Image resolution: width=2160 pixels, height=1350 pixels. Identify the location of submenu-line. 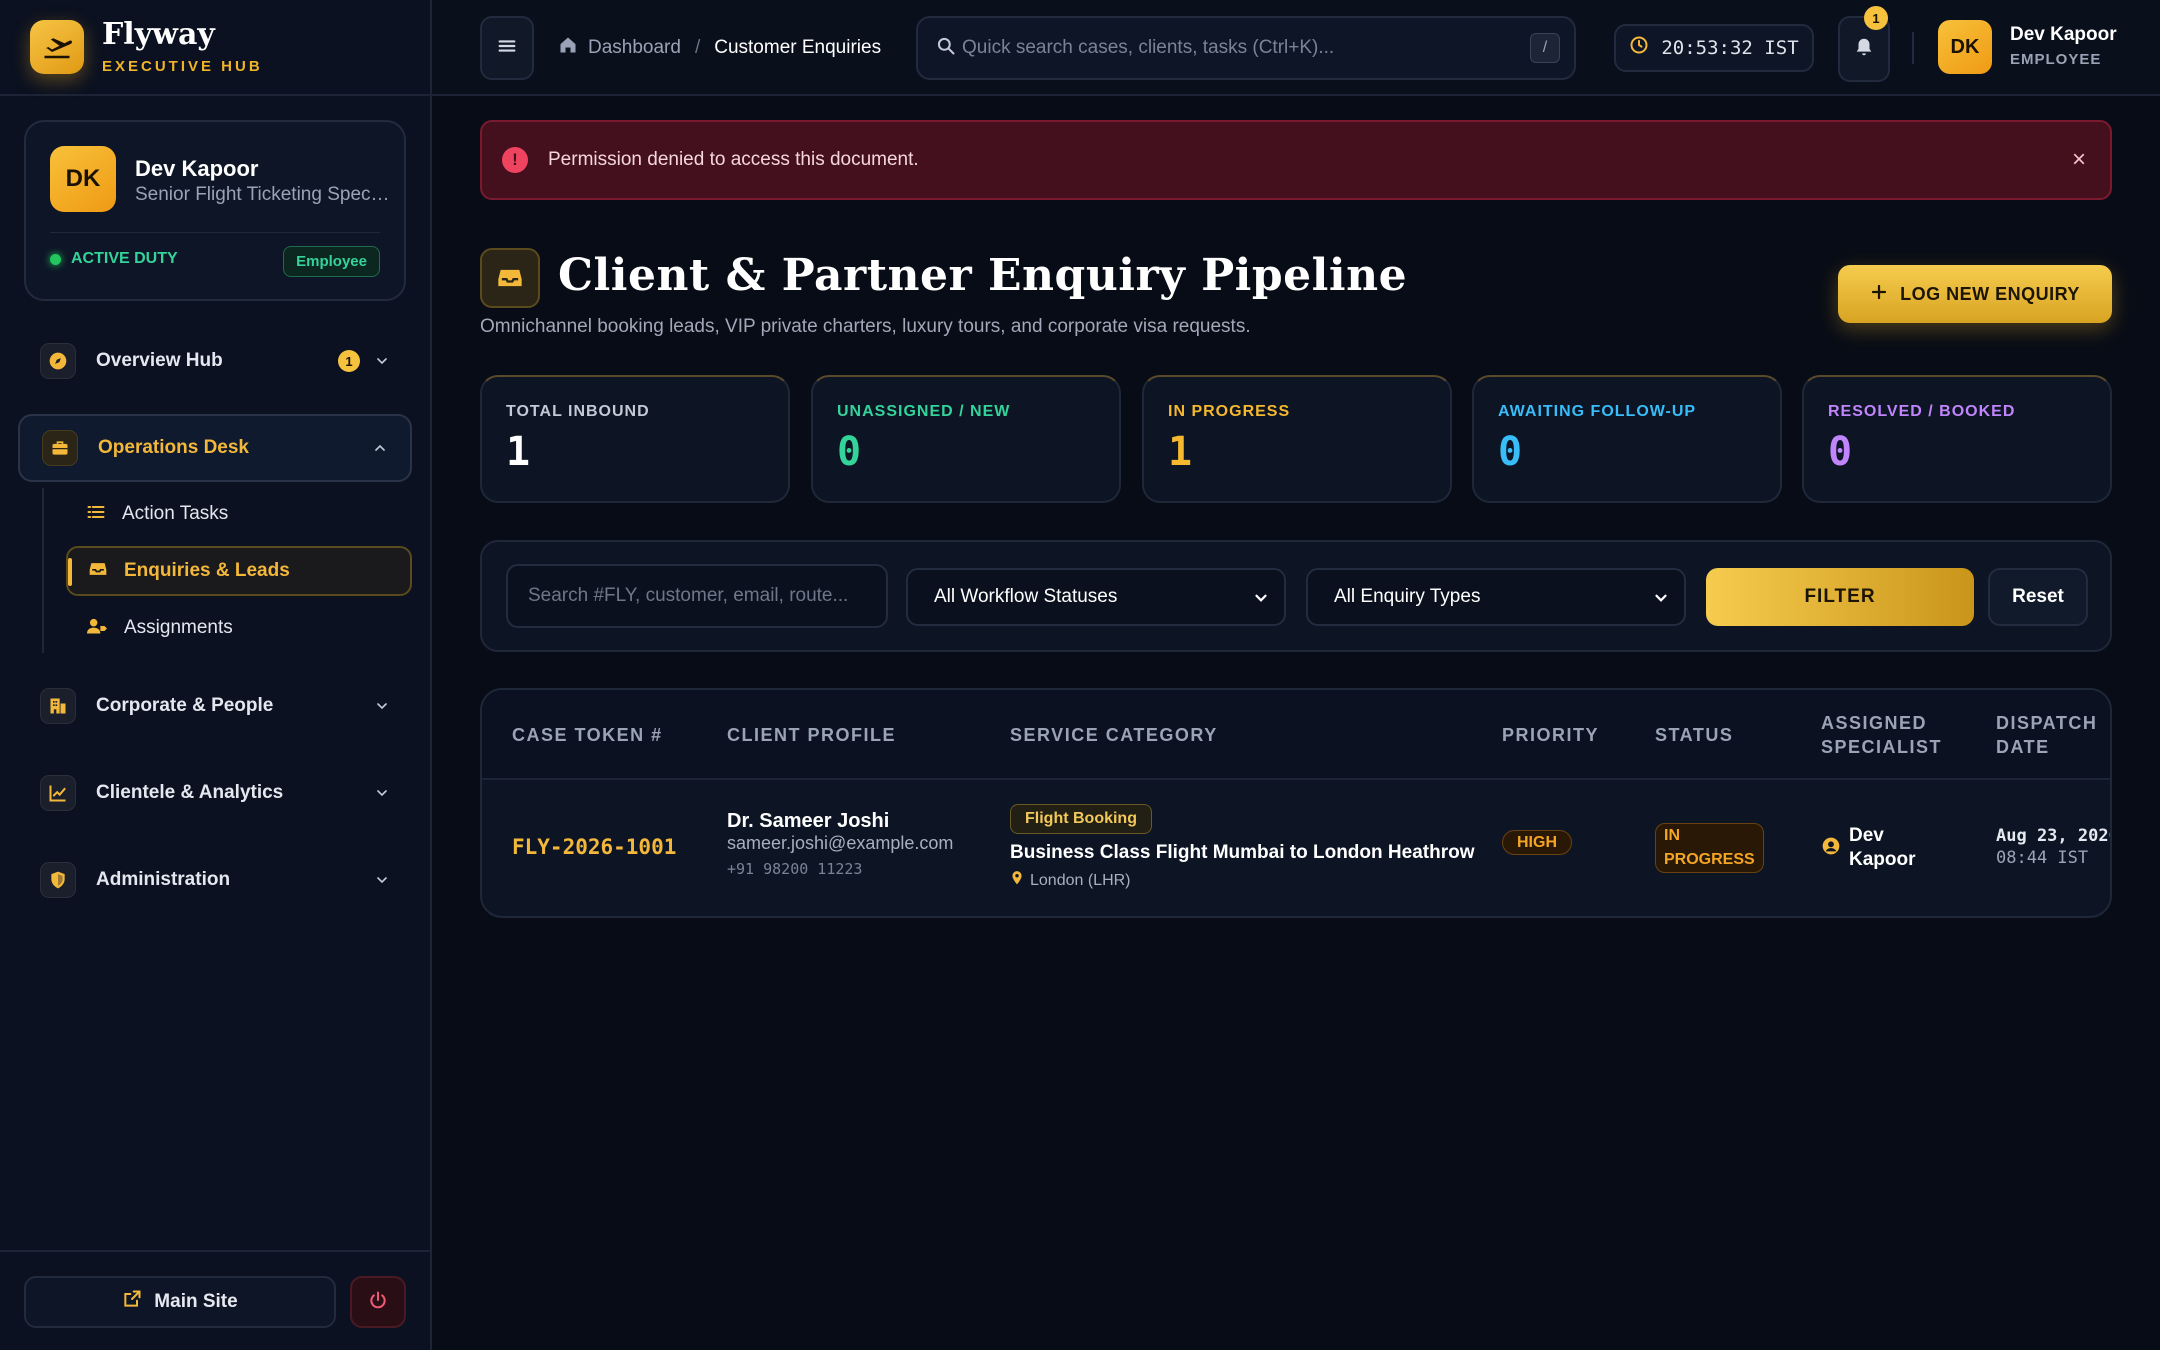
(43, 570).